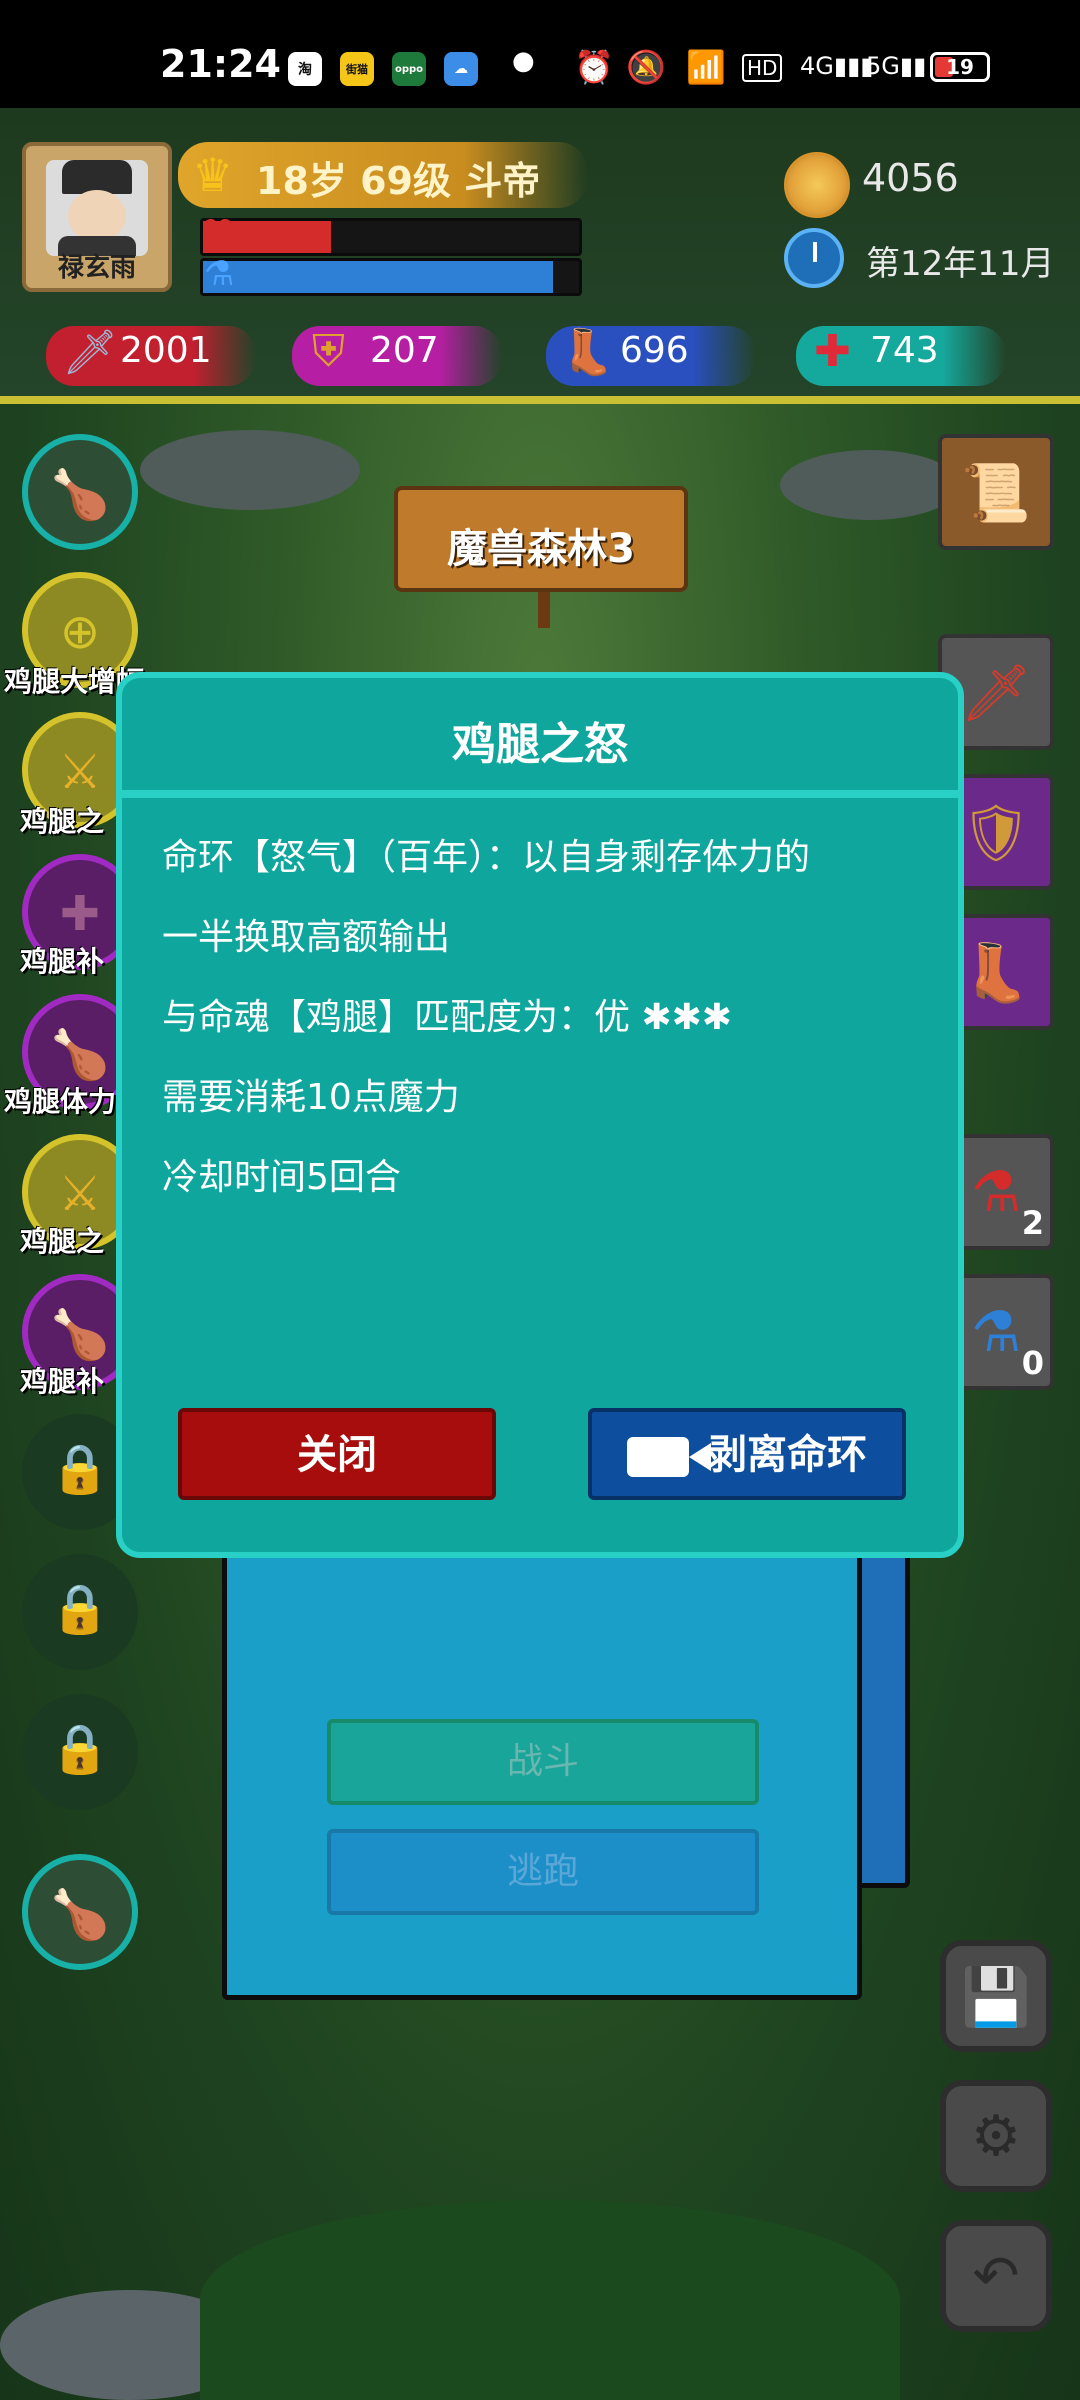 The width and height of the screenshot is (1080, 2400). I want to click on skill-label-6: 鸡腿补, so click(62, 1381).